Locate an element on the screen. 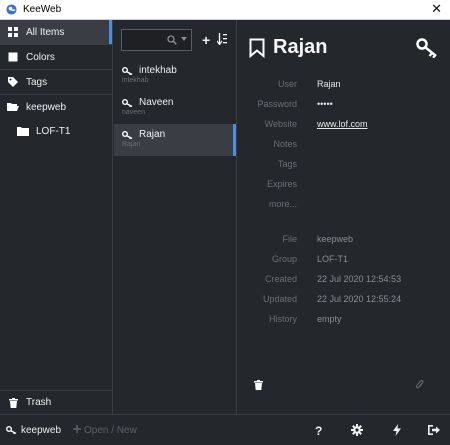 The height and width of the screenshot is (445, 450). menu-item-all-items: All Items is located at coordinates (56, 32).